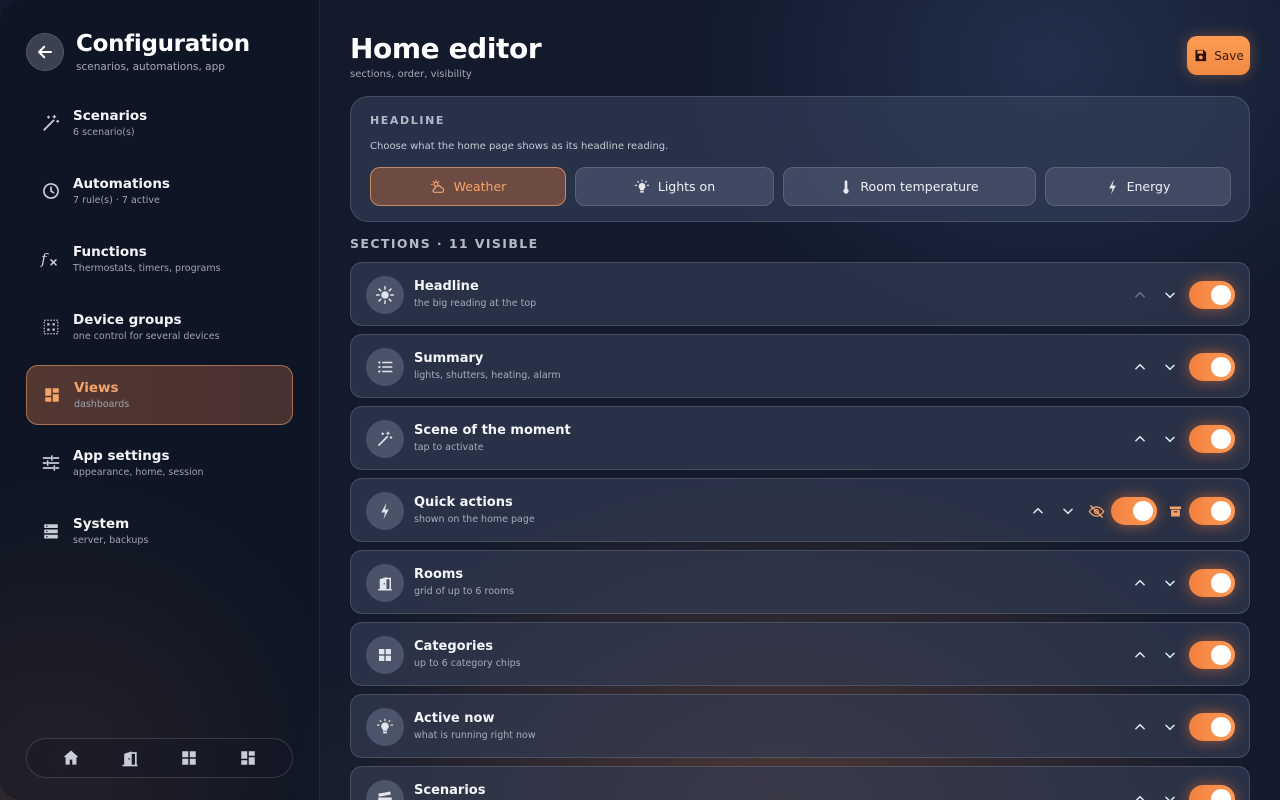 This screenshot has height=800, width=1280. I want to click on sidebar-subtitle: scenarios, automations, app, so click(150, 67).